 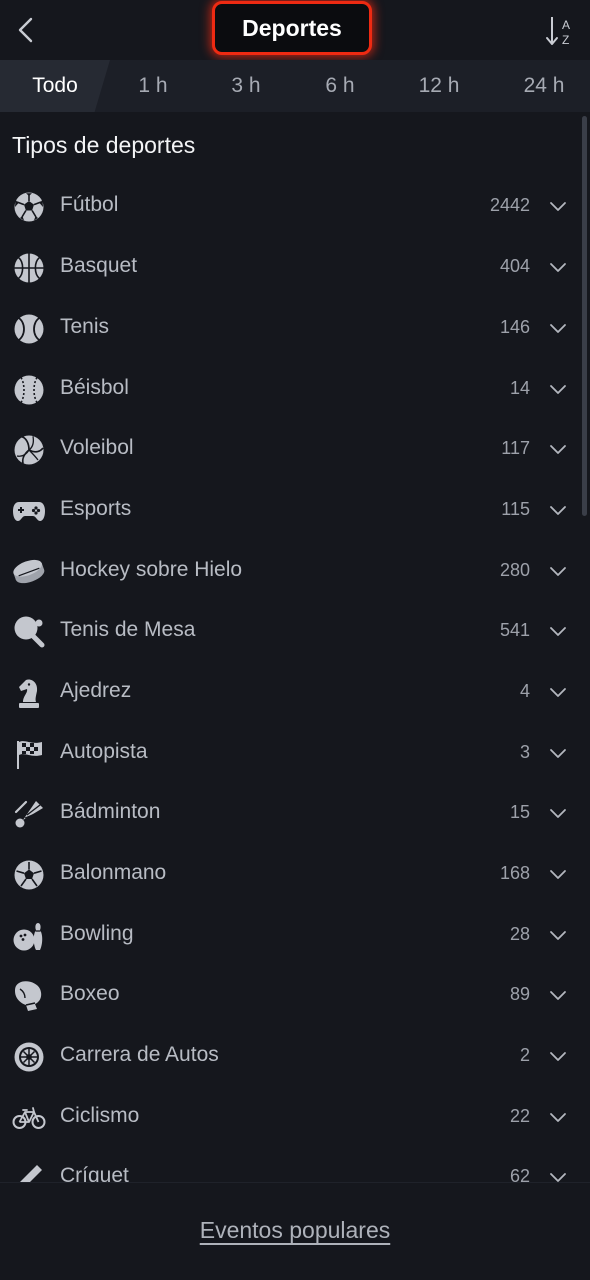 I want to click on sort-alpha-icon: A Z, so click(x=558, y=32).